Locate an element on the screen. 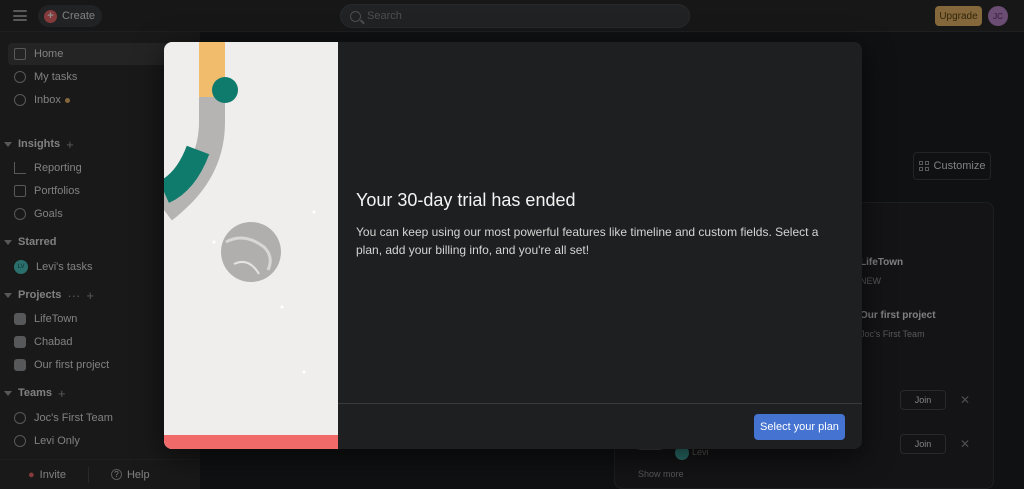 The height and width of the screenshot is (489, 1024). illustration-bottom-stripe is located at coordinates (251, 442).